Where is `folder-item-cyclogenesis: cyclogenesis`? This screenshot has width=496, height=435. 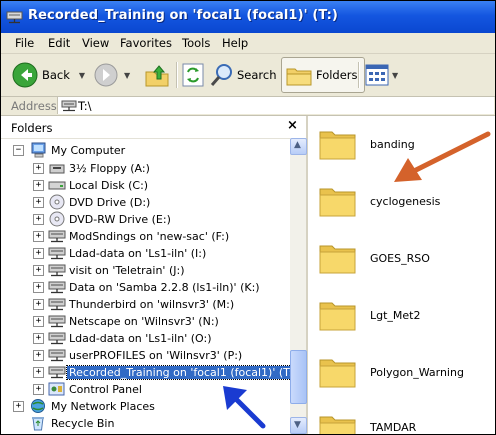 folder-item-cyclogenesis: cyclogenesis is located at coordinates (403, 203).